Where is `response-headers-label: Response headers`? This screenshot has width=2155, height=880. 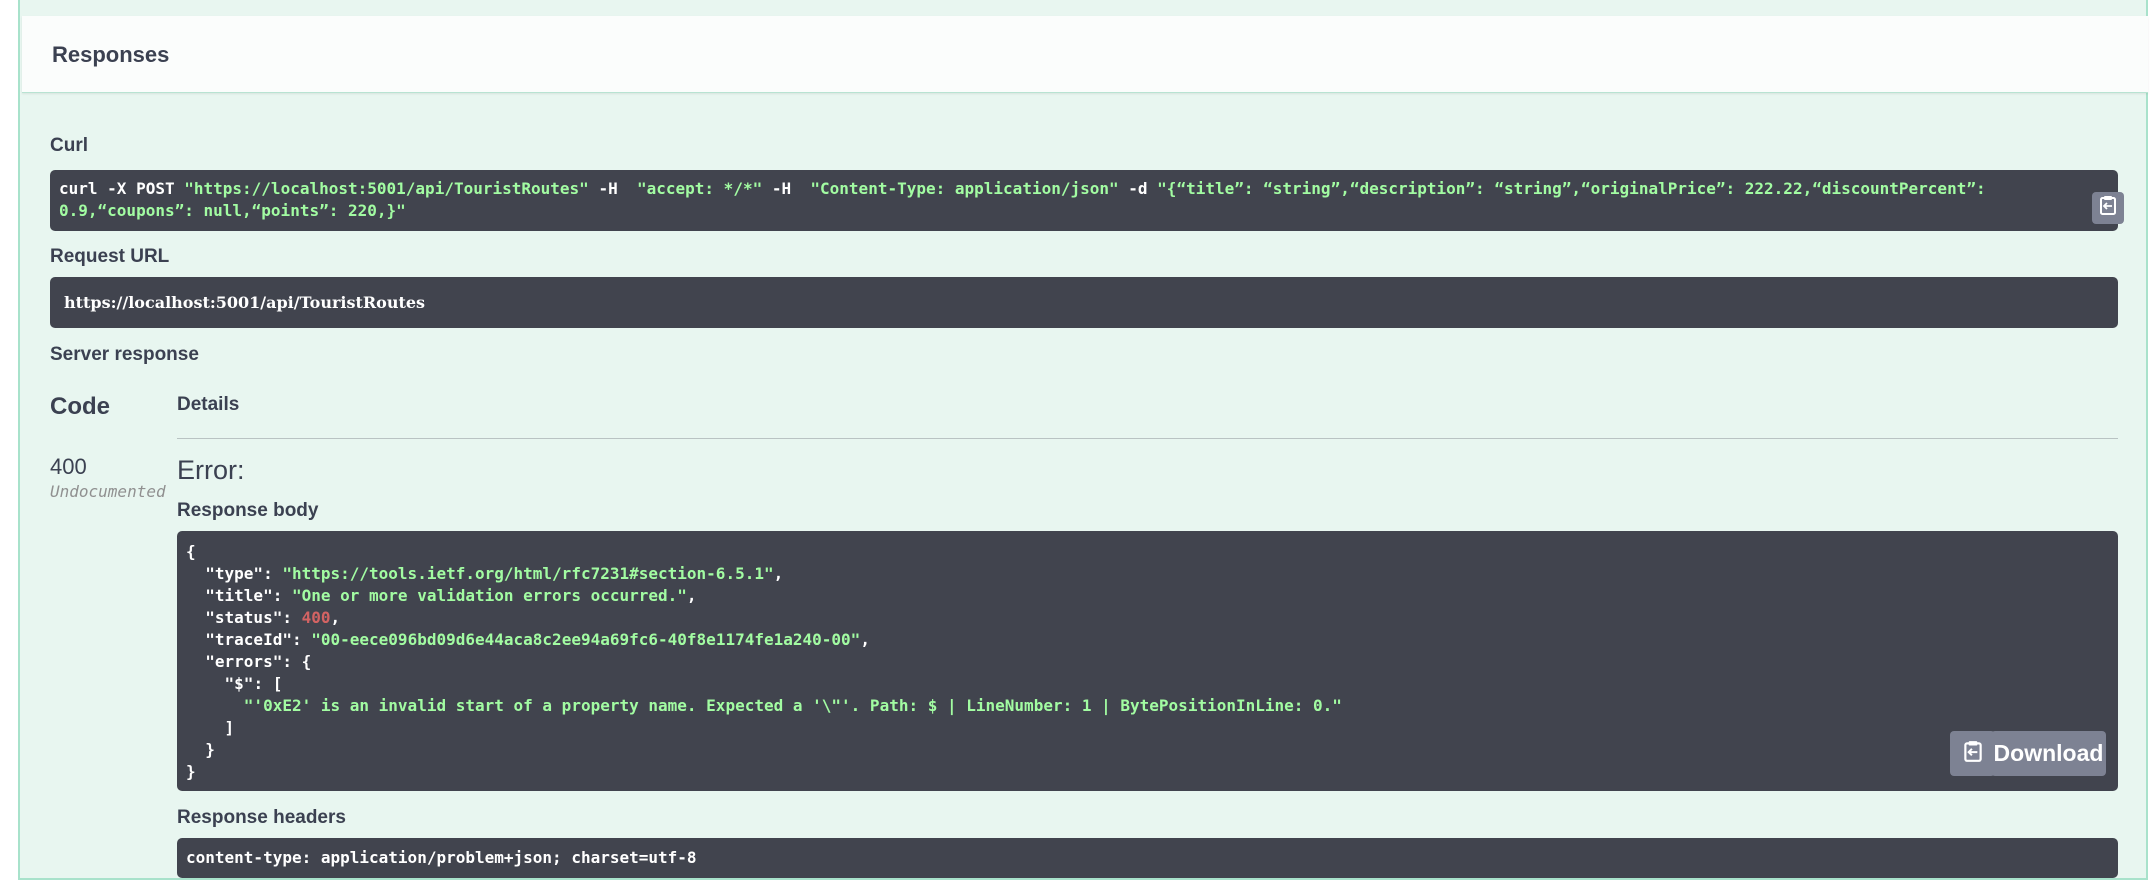 response-headers-label: Response headers is located at coordinates (261, 817).